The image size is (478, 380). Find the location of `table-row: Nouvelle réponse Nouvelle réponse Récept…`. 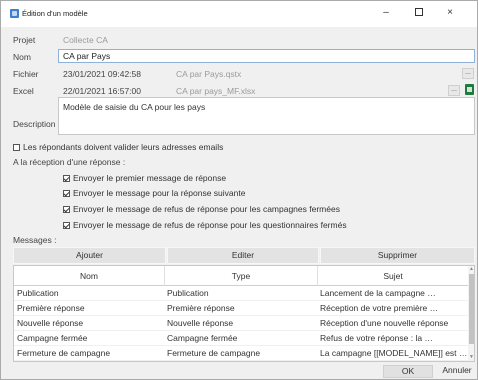

table-row: Nouvelle réponse Nouvelle réponse Récept… is located at coordinates (241, 323).